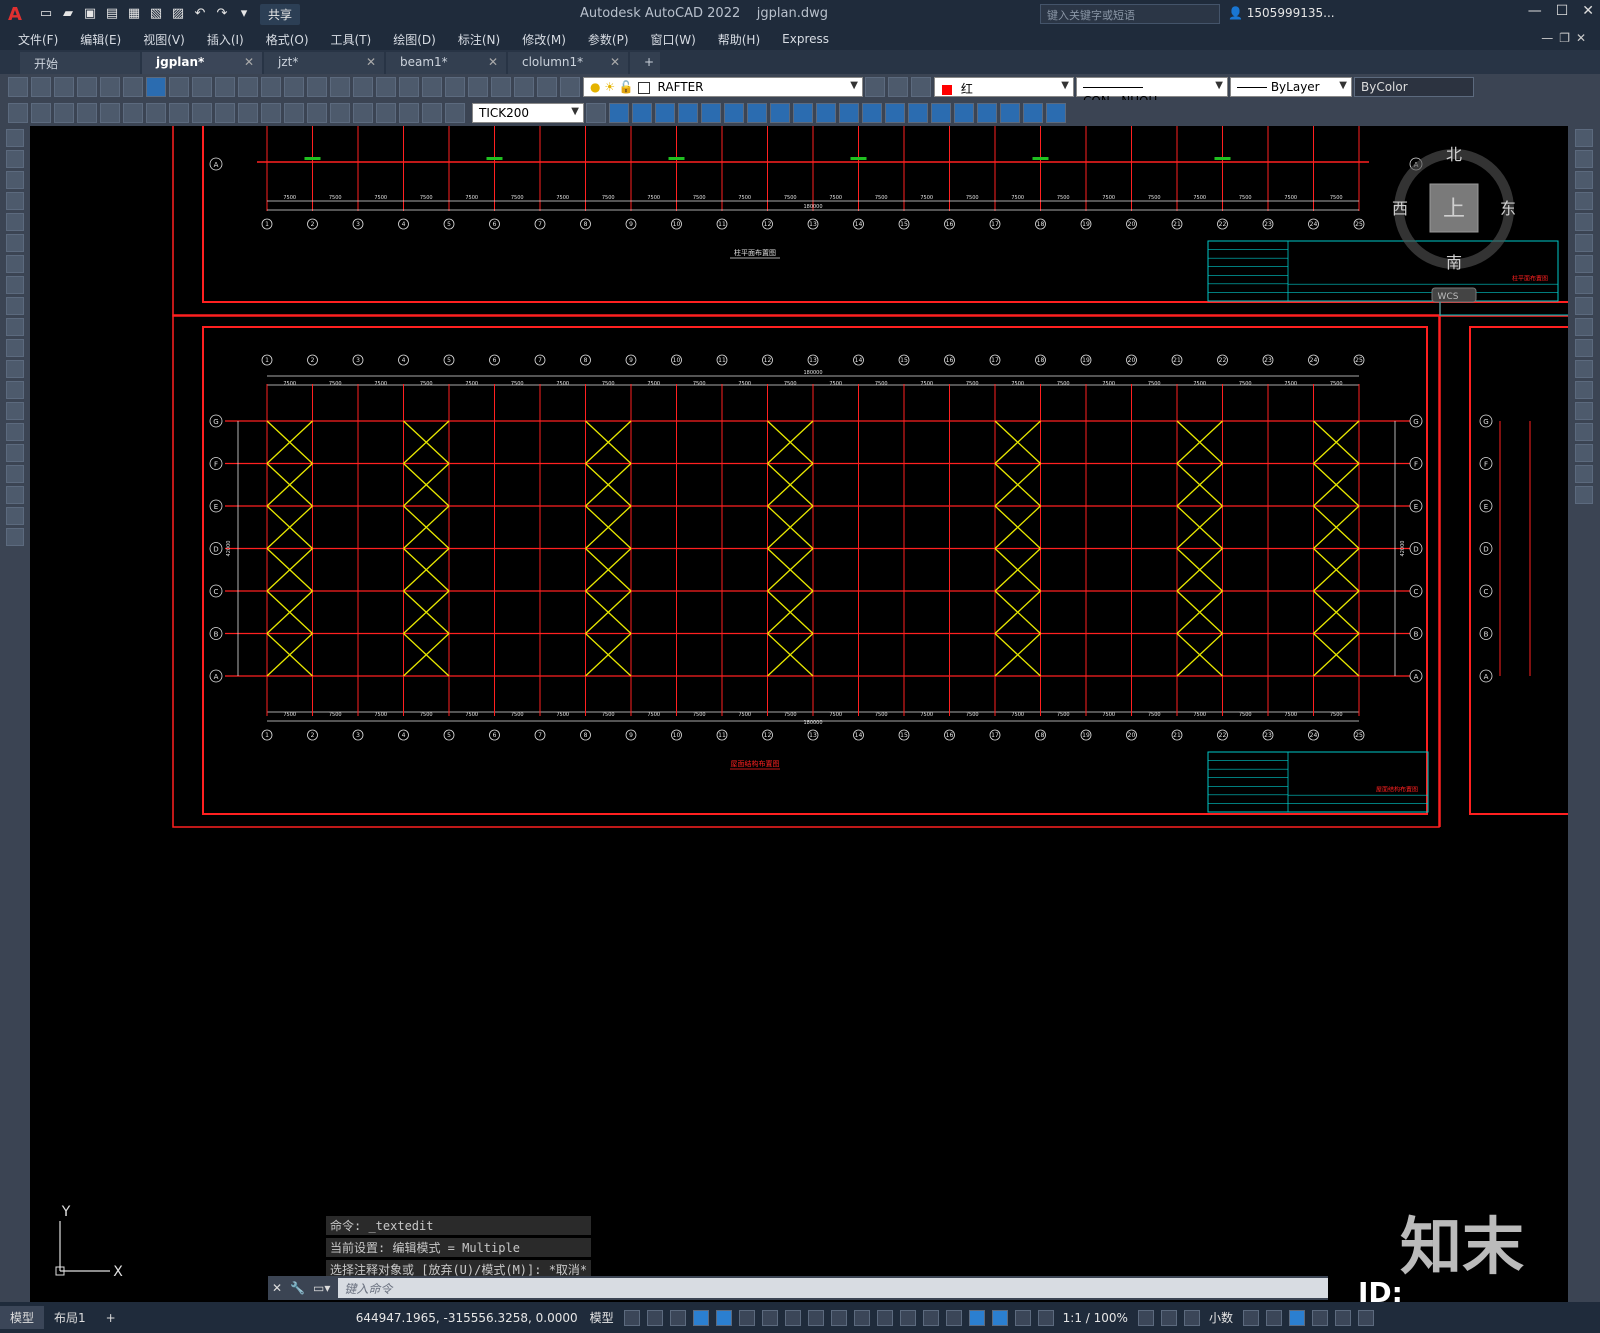  I want to click on arc-length-icon, so click(64, 113).